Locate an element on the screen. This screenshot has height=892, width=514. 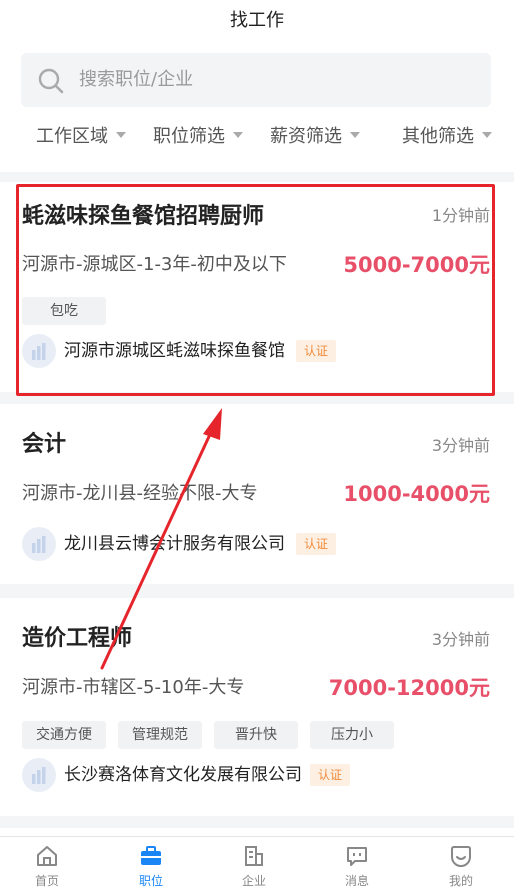
company-name: 河源市源城区蚝滋味探鱼餐馆 is located at coordinates (174, 351).